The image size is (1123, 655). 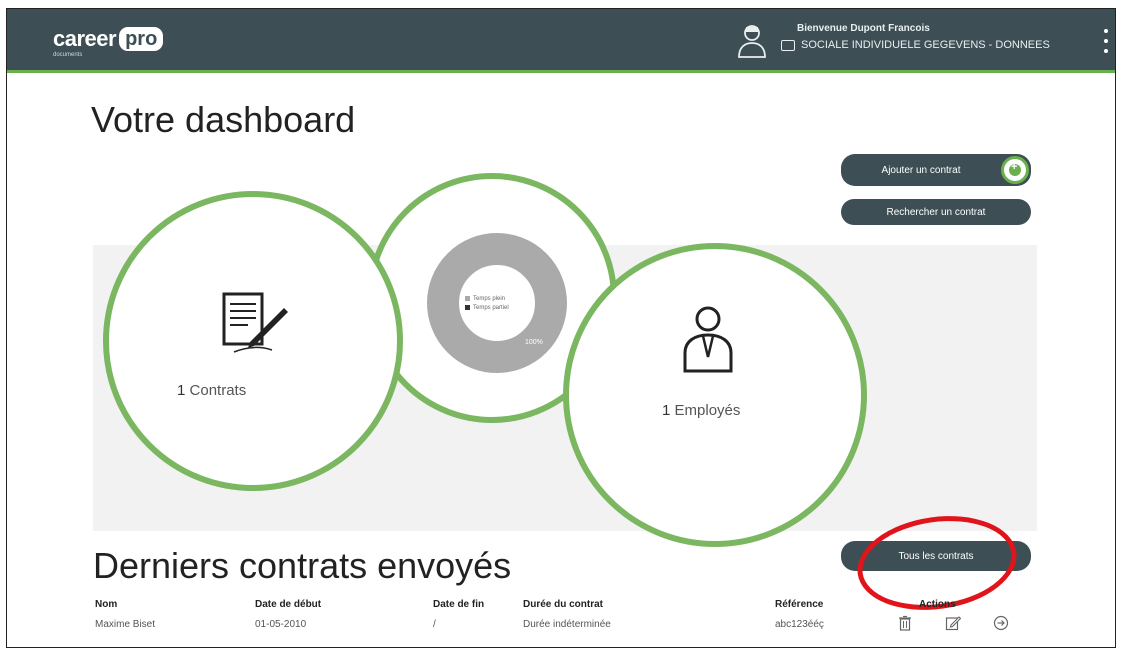 I want to click on welcome-text: Bienvenue Dupont Francois, so click(x=863, y=28).